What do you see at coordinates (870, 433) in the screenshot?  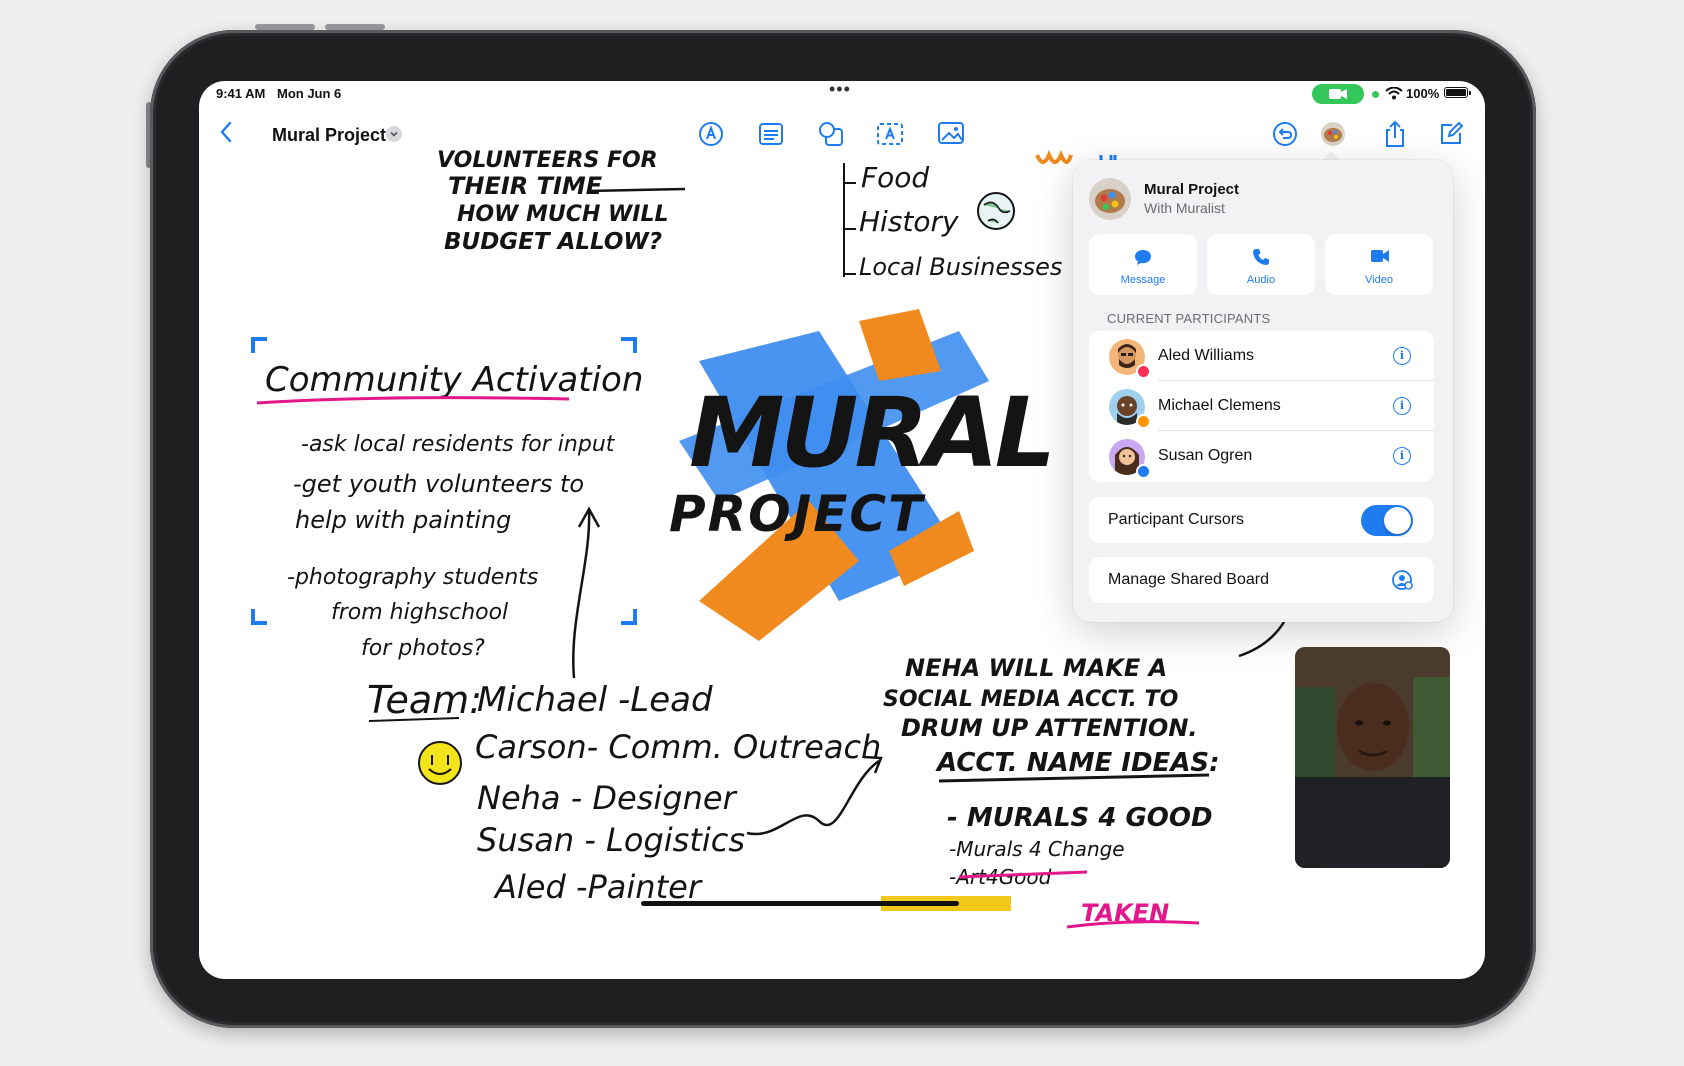 I see `mural-title: MURAL` at bounding box center [870, 433].